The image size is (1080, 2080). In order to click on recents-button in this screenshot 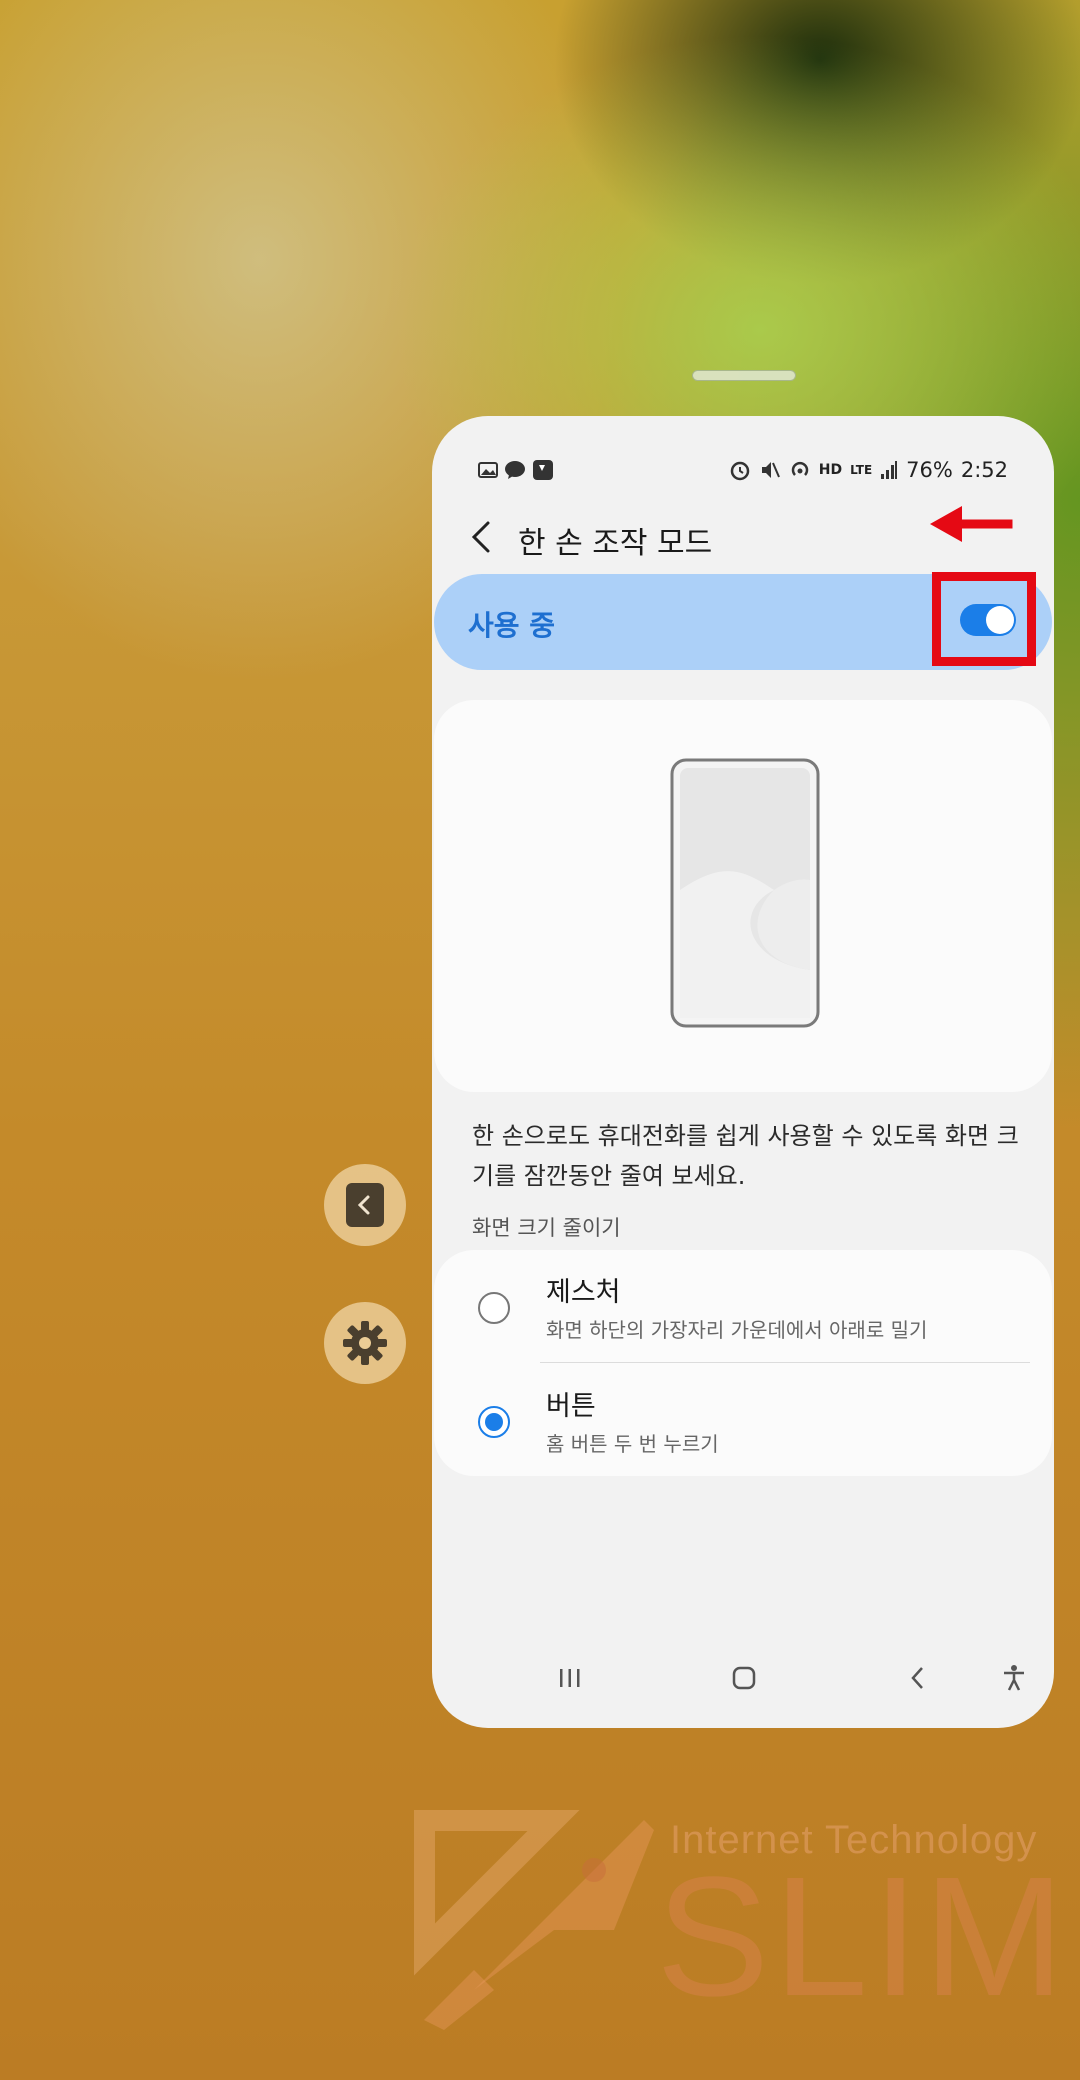, I will do `click(570, 1678)`.